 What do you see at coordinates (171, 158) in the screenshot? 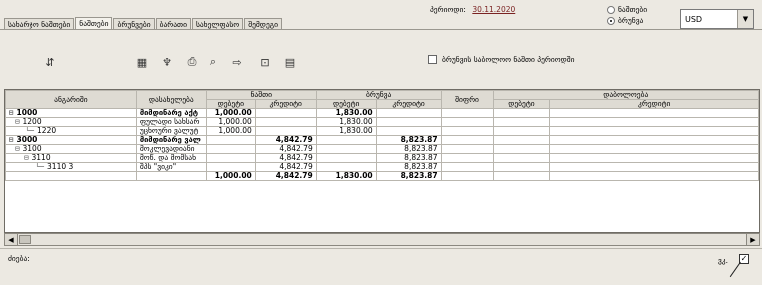
I see `account-description: მოწ. და მომსახ` at bounding box center [171, 158].